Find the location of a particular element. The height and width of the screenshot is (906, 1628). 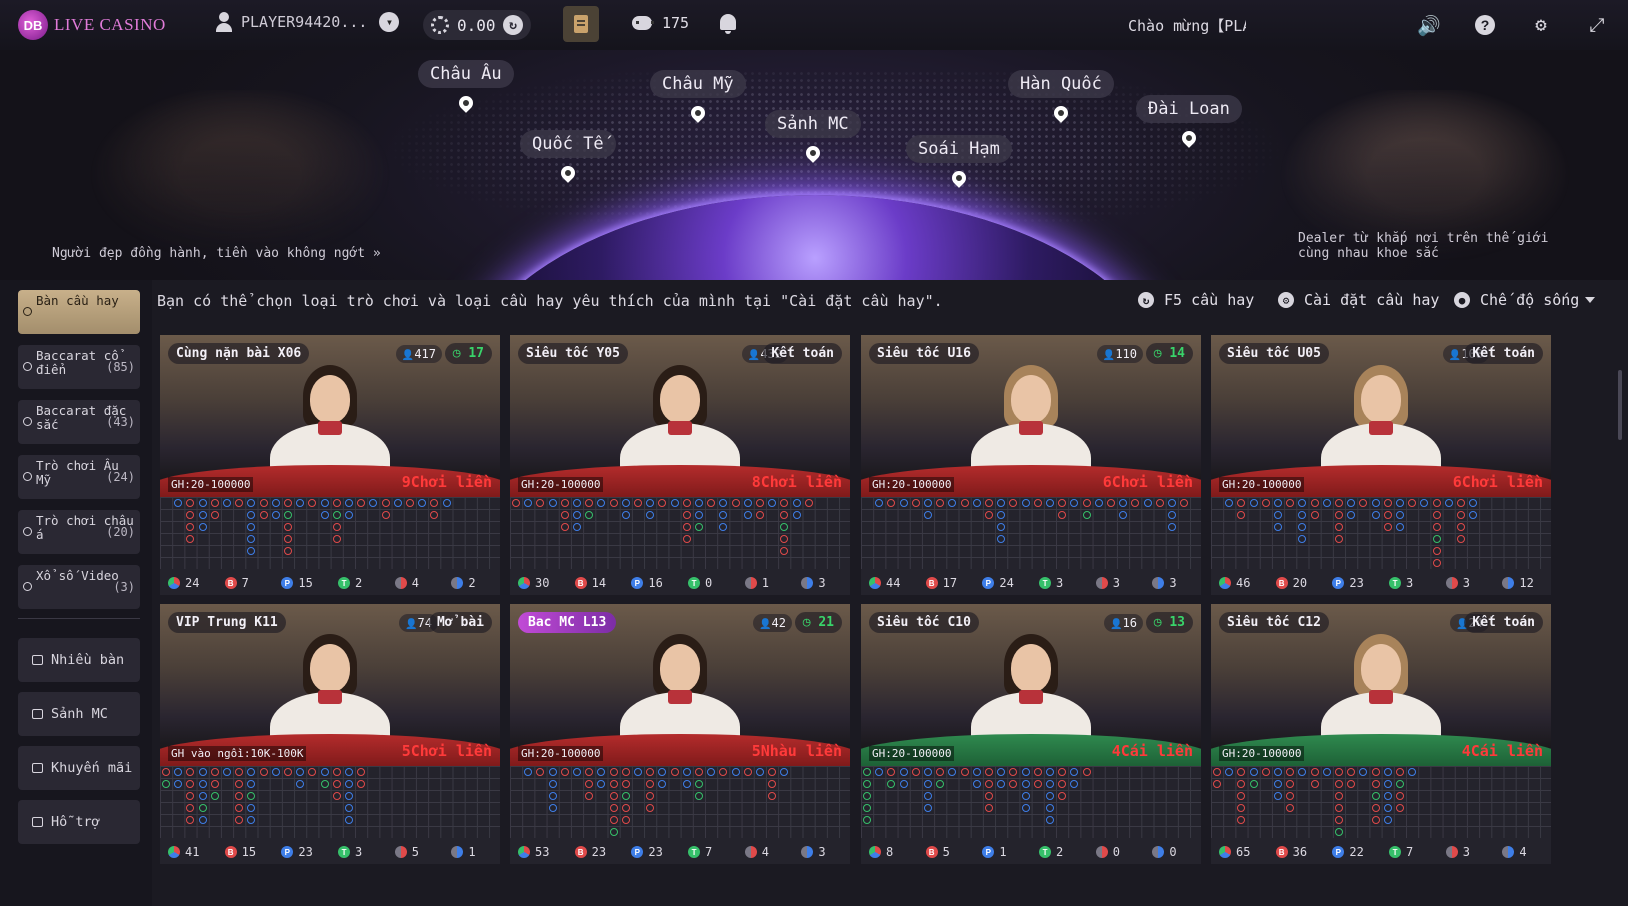

stat-item: 2 is located at coordinates (471, 583).